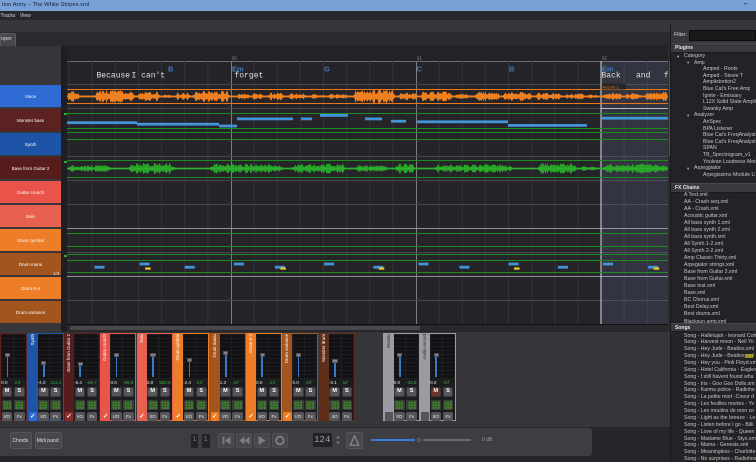 This screenshot has height=462, width=756. Describe the element at coordinates (611, 76) in the screenshot. I see `svg-text: Back` at that location.